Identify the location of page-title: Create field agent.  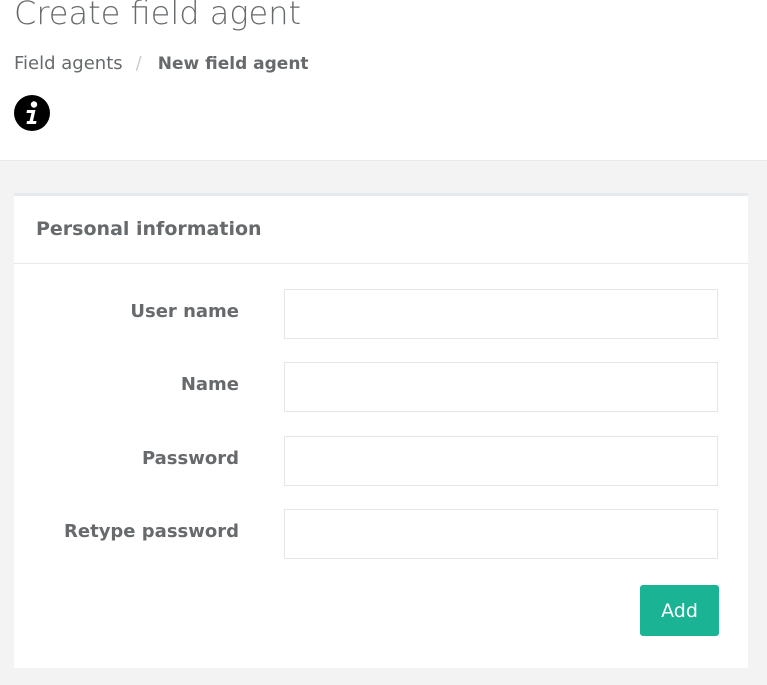
(158, 16).